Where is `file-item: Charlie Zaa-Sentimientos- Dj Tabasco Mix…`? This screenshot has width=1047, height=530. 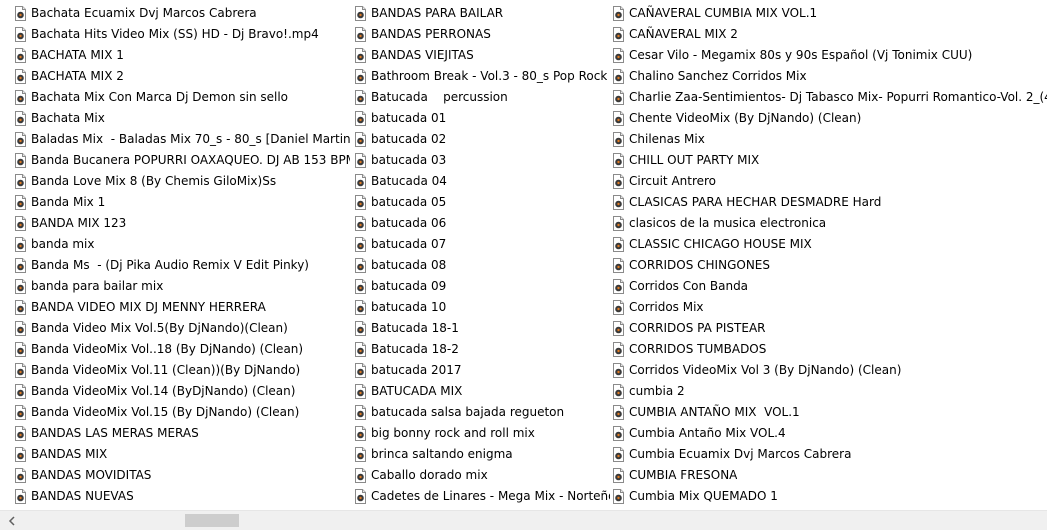 file-item: Charlie Zaa-Sentimientos- Dj Tabasco Mix… is located at coordinates (829, 97).